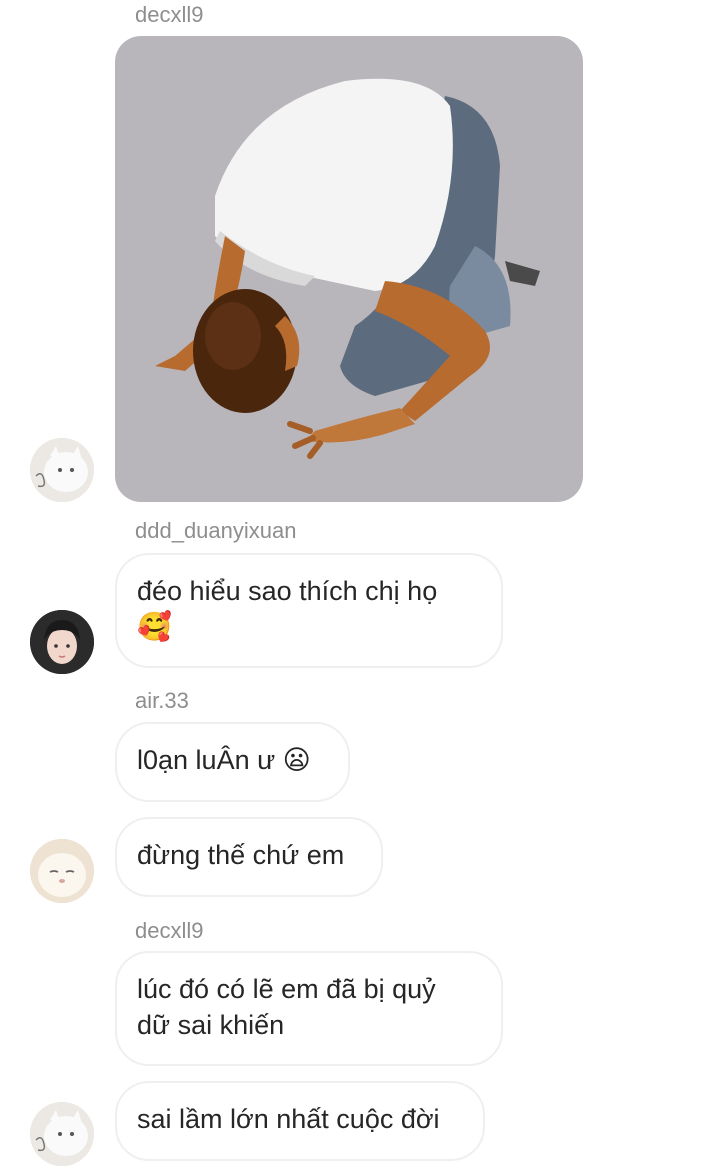  What do you see at coordinates (162, 700) in the screenshot?
I see `sender-name: air.33` at bounding box center [162, 700].